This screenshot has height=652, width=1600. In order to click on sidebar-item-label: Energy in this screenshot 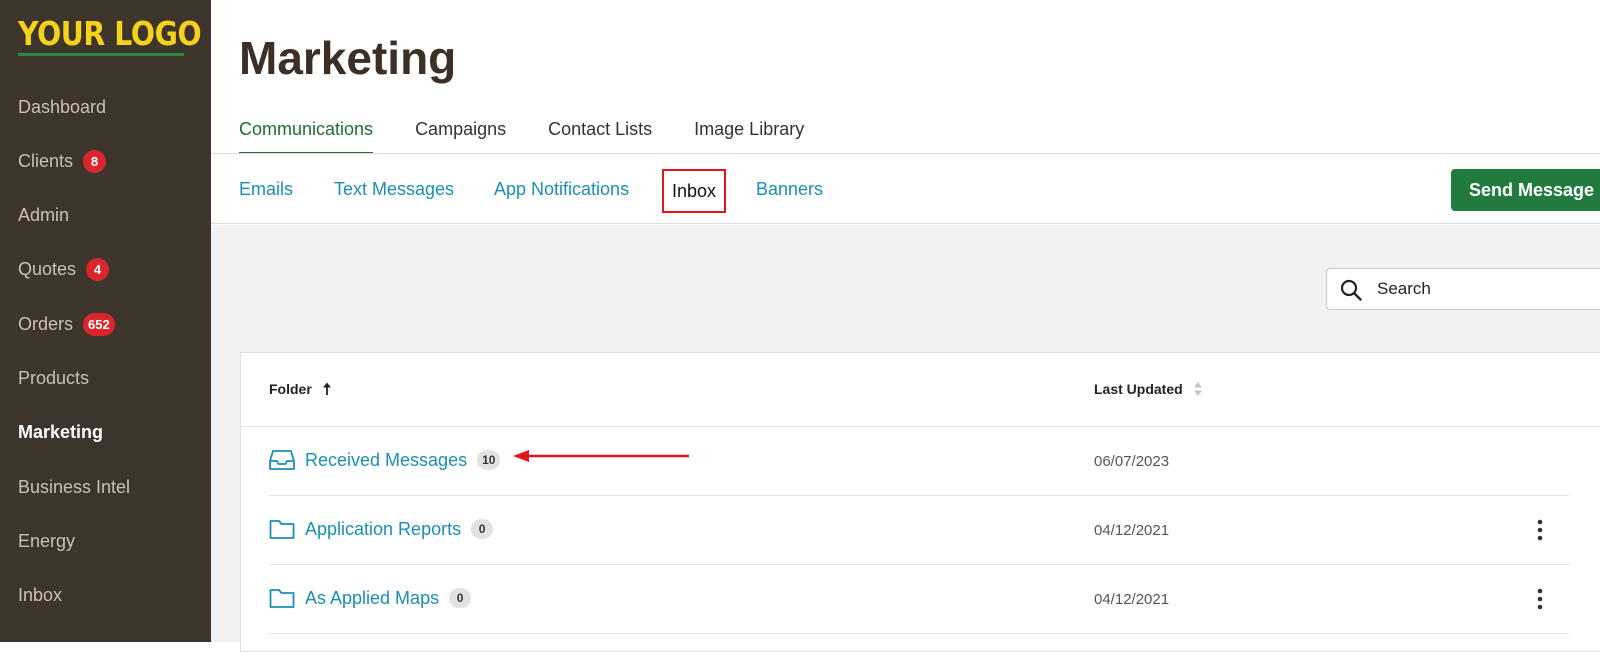, I will do `click(47, 540)`.